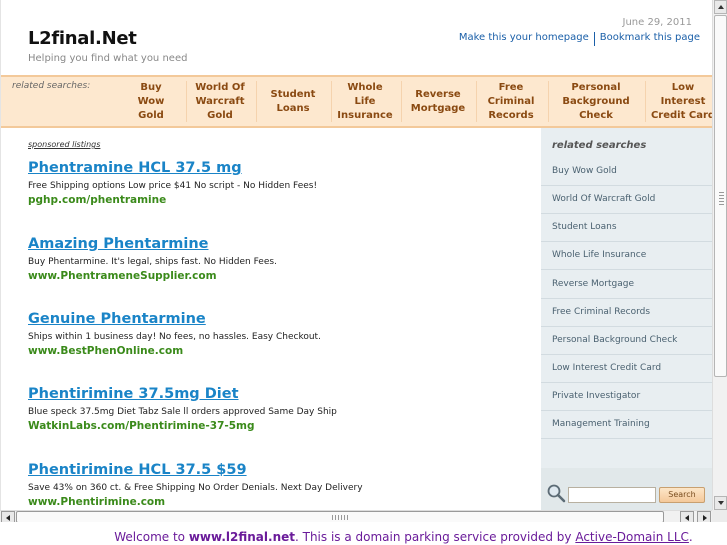 The image size is (727, 545). I want to click on result-url-link: WatkinLabs.com/Phentirimine-37-5mg, so click(278, 426).